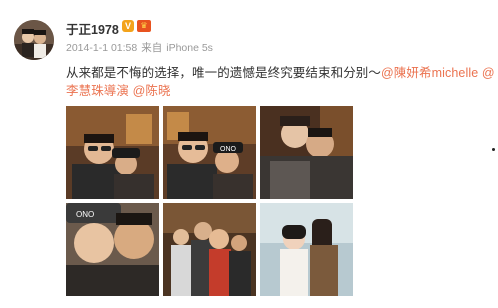  Describe the element at coordinates (101, 48) in the screenshot. I see `post-time: 2014-1-1 01:58` at that location.